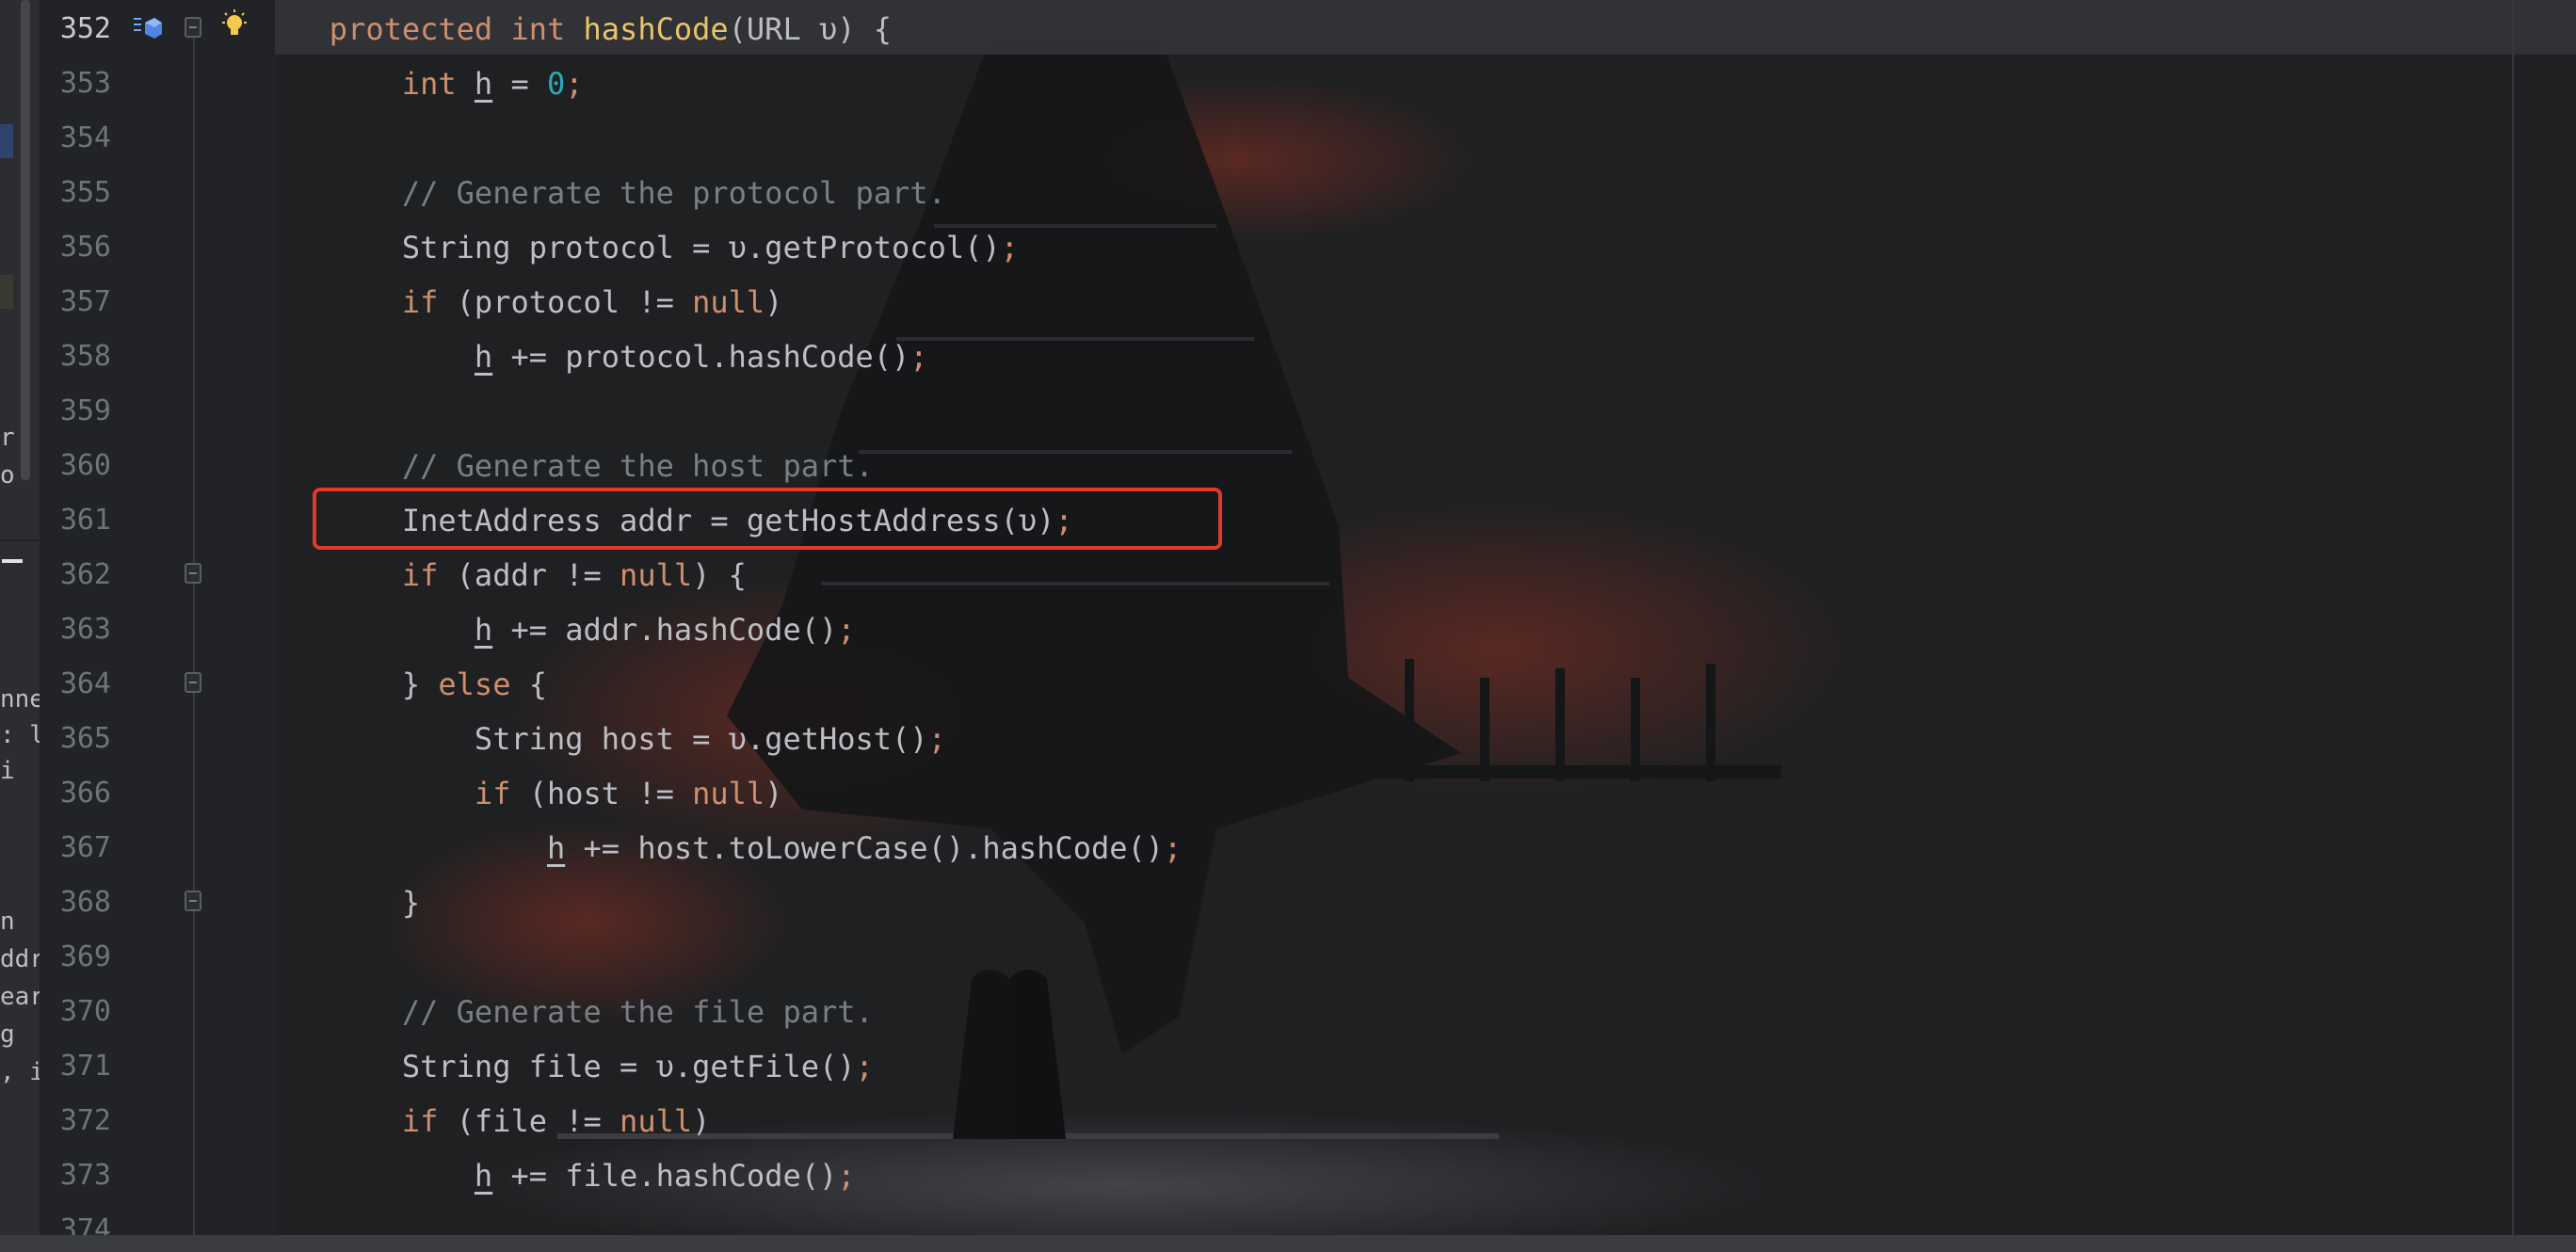  I want to click on code-line: h += addr.hashCode();, so click(565, 629).